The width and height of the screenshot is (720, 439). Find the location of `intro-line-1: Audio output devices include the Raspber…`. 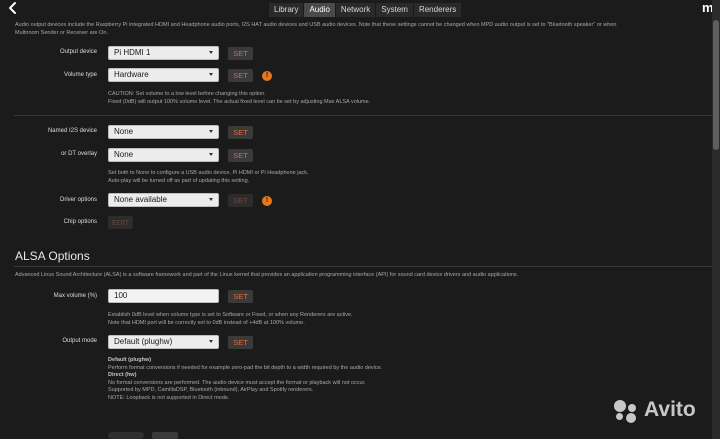

intro-line-1: Audio output devices include the Raspber… is located at coordinates (316, 25).